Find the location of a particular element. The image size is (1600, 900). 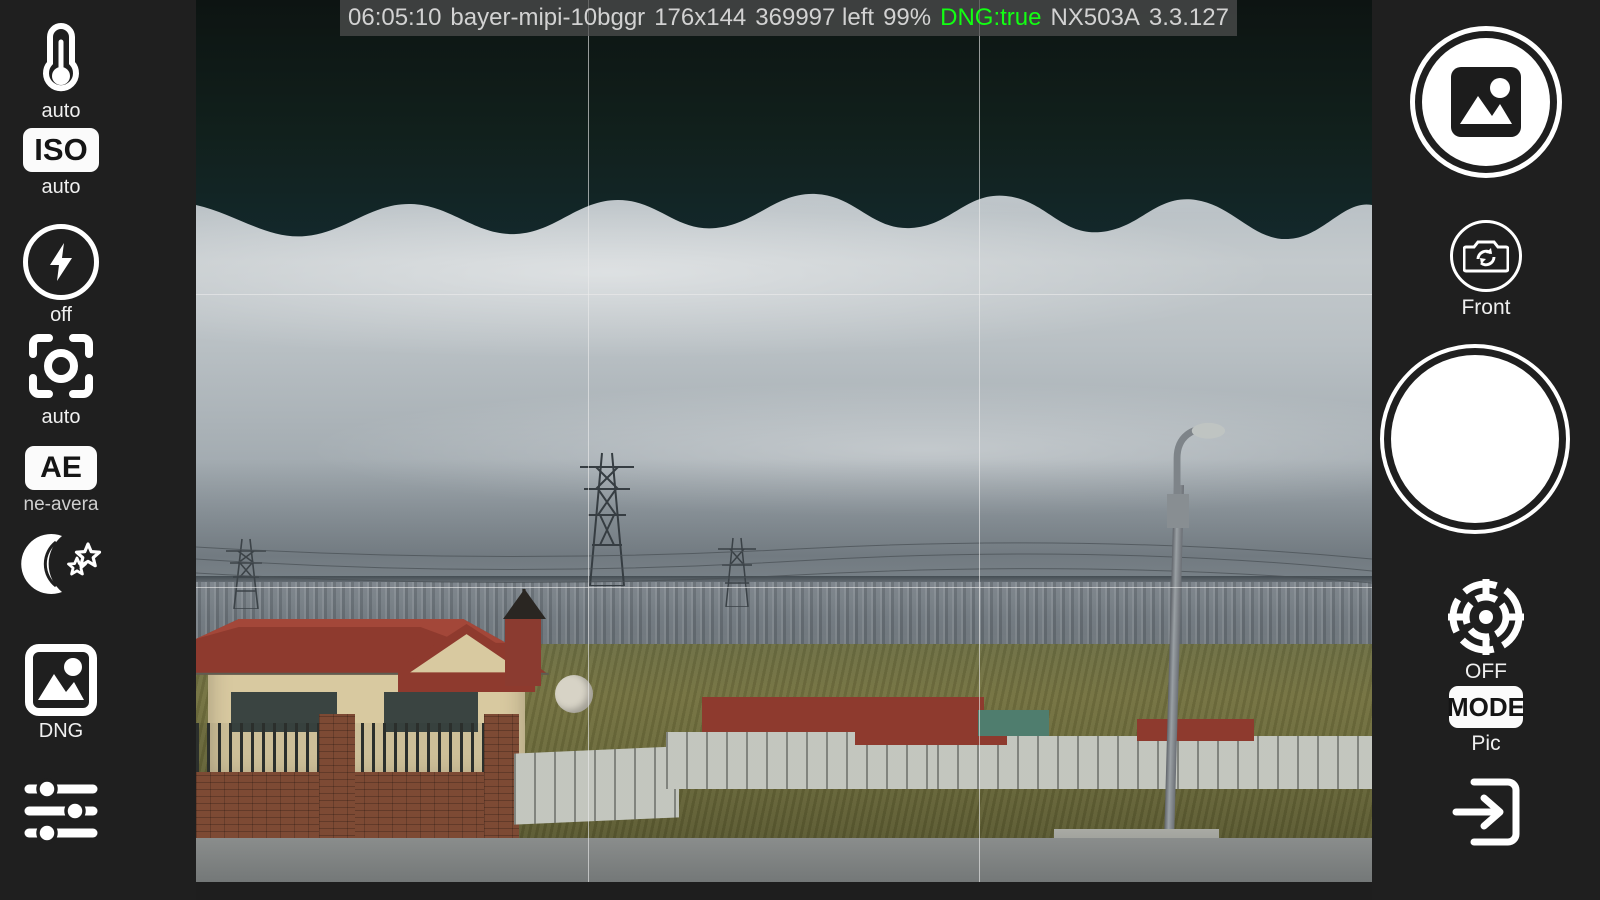

precast-fence is located at coordinates (596, 785).